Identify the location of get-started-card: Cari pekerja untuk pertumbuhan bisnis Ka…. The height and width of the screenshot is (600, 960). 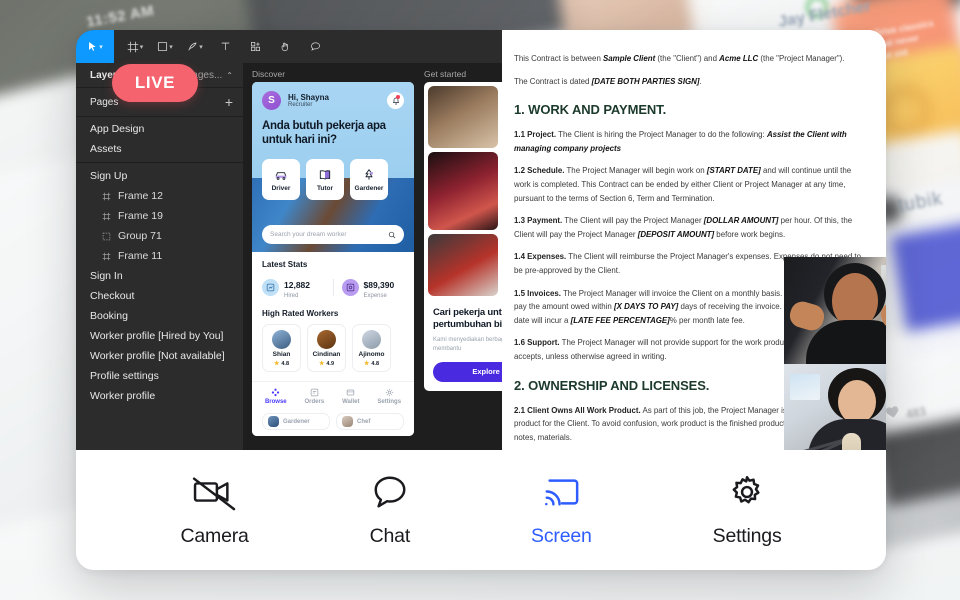
(463, 345).